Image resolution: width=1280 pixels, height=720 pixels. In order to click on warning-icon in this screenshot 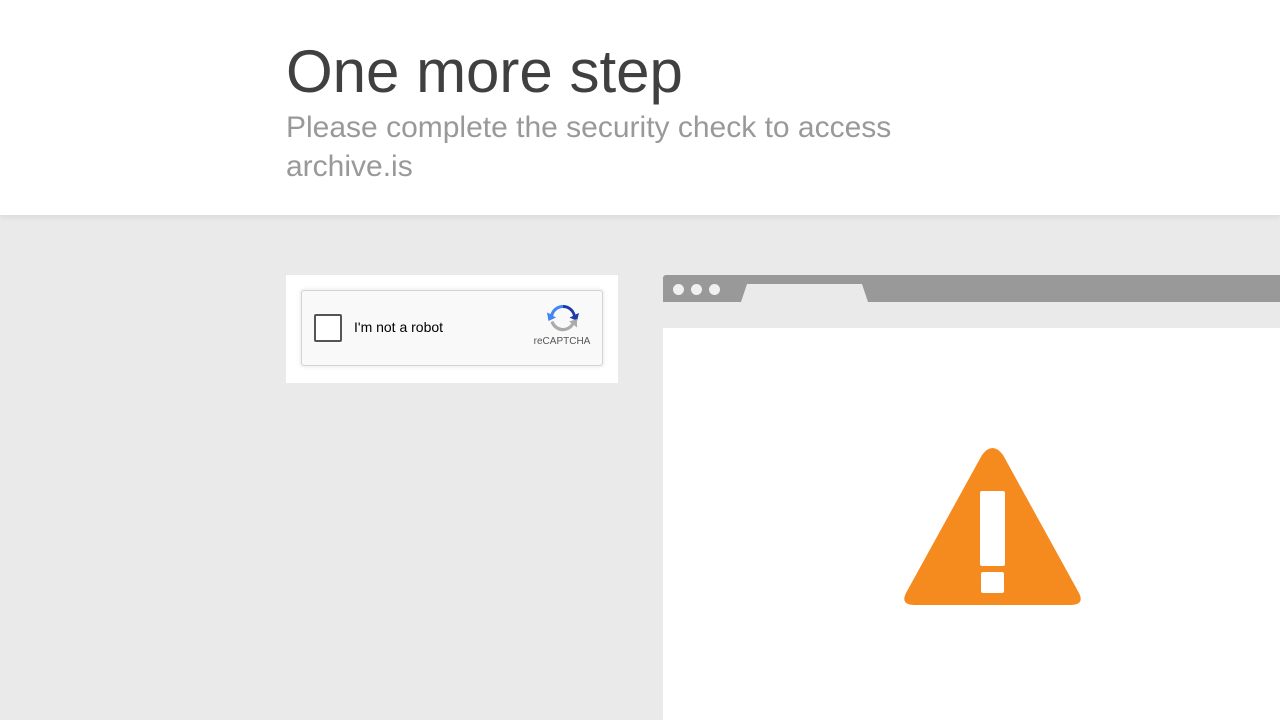, I will do `click(992, 526)`.